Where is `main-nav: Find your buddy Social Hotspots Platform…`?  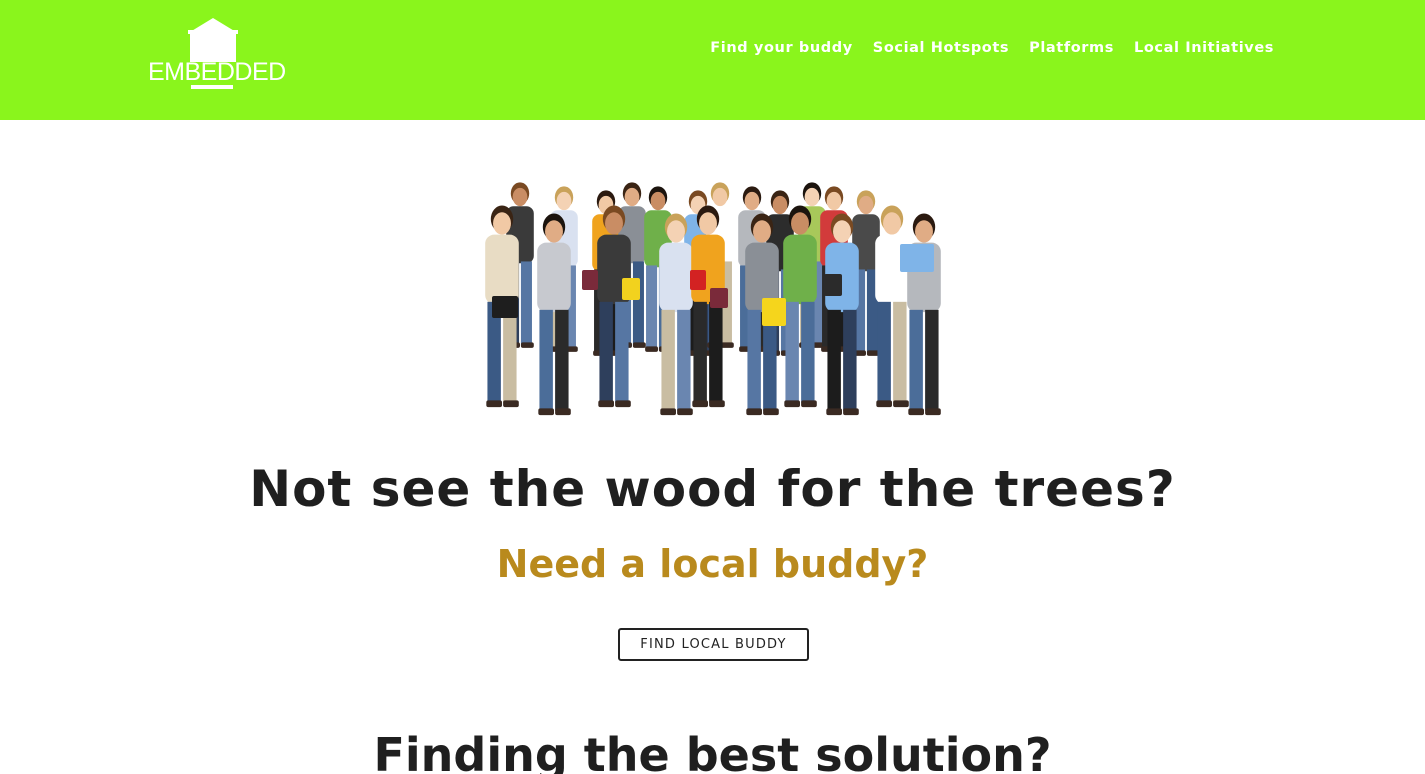
main-nav: Find your buddy Social Hotspots Platform… is located at coordinates (992, 48).